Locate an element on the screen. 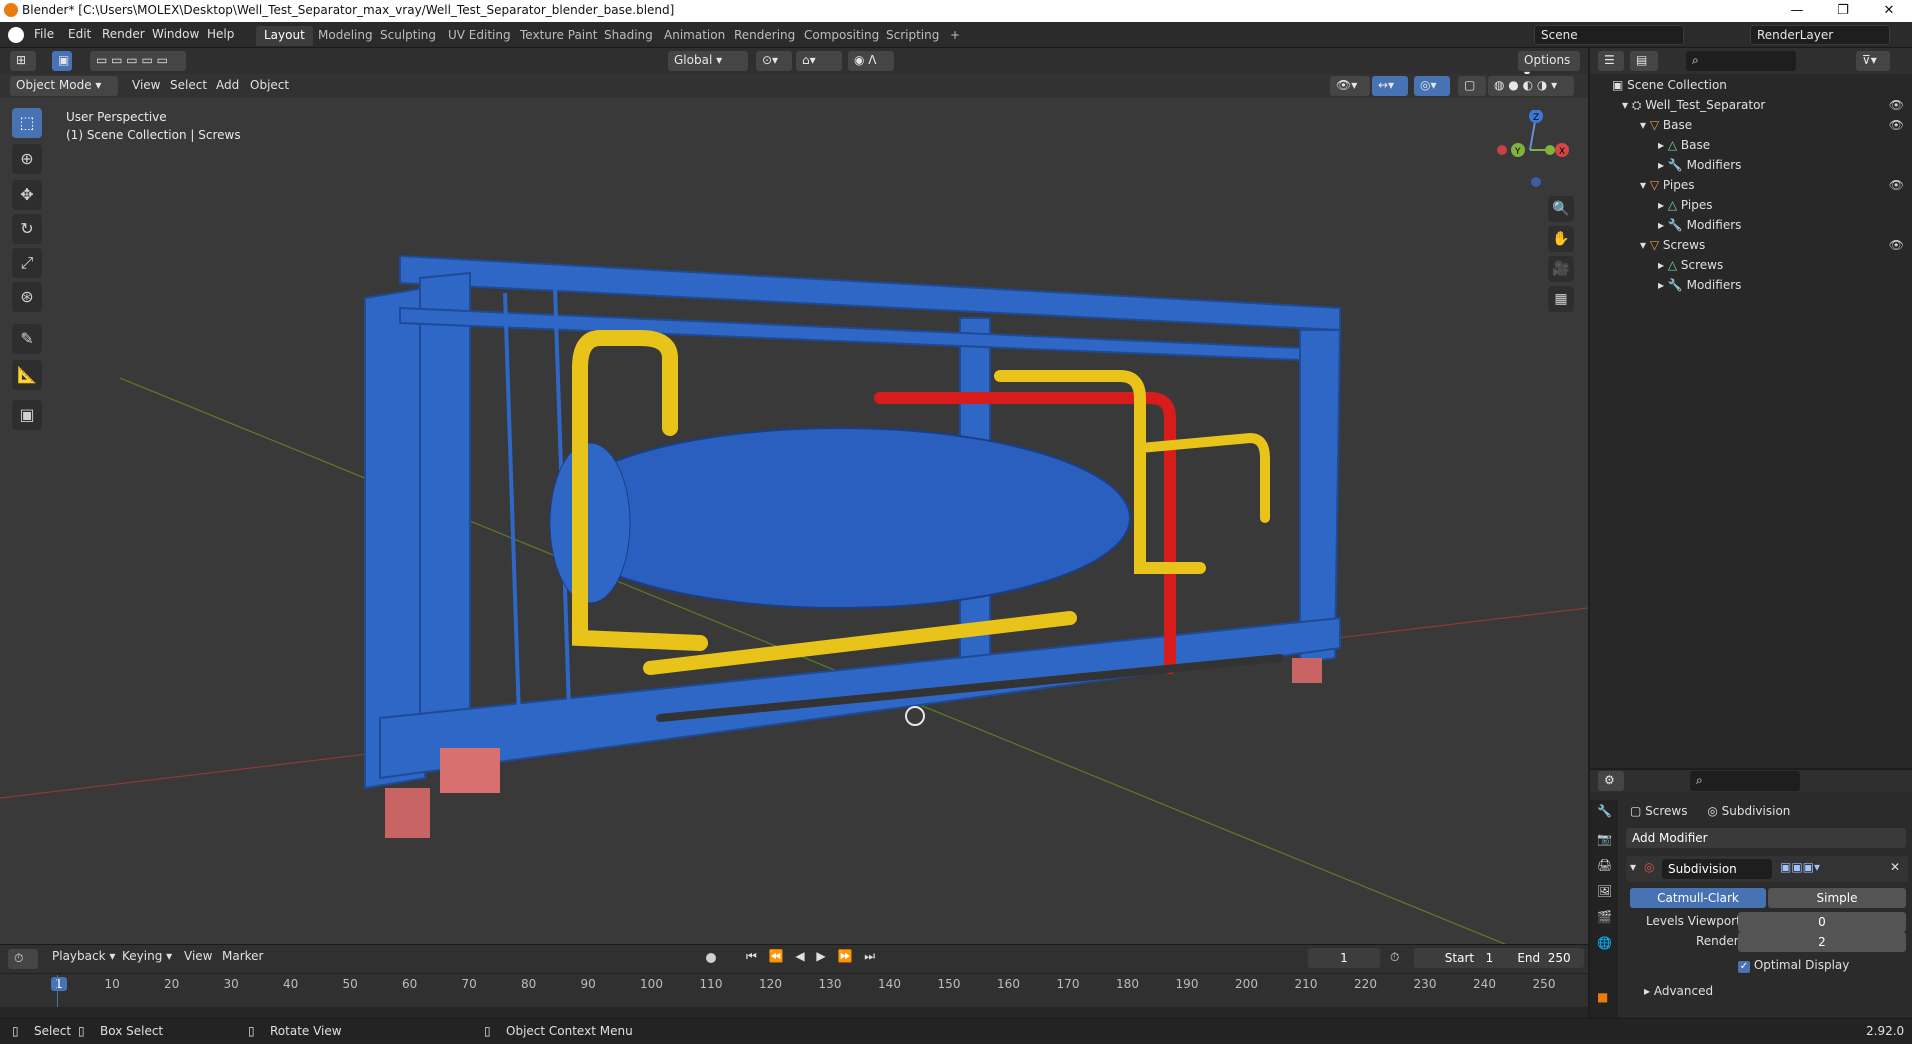 The image size is (1912, 1044). options-dropdown: Options ▾ is located at coordinates (1549, 66).